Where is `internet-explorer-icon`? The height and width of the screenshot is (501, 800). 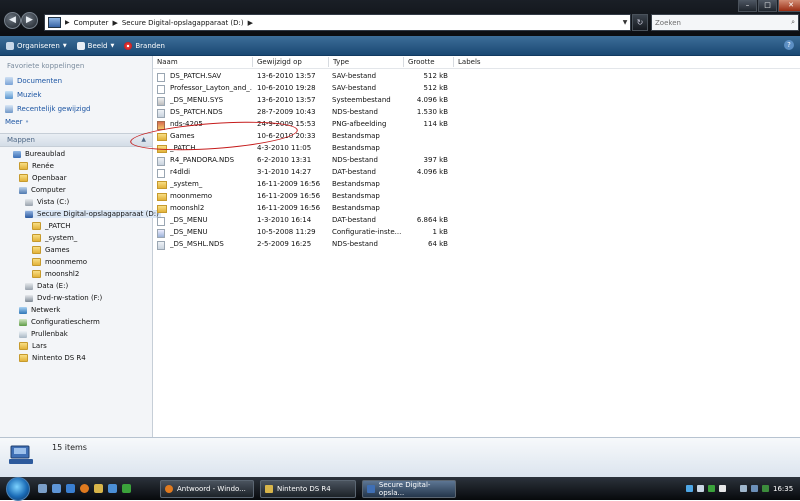
internet-explorer-icon is located at coordinates (70, 488).